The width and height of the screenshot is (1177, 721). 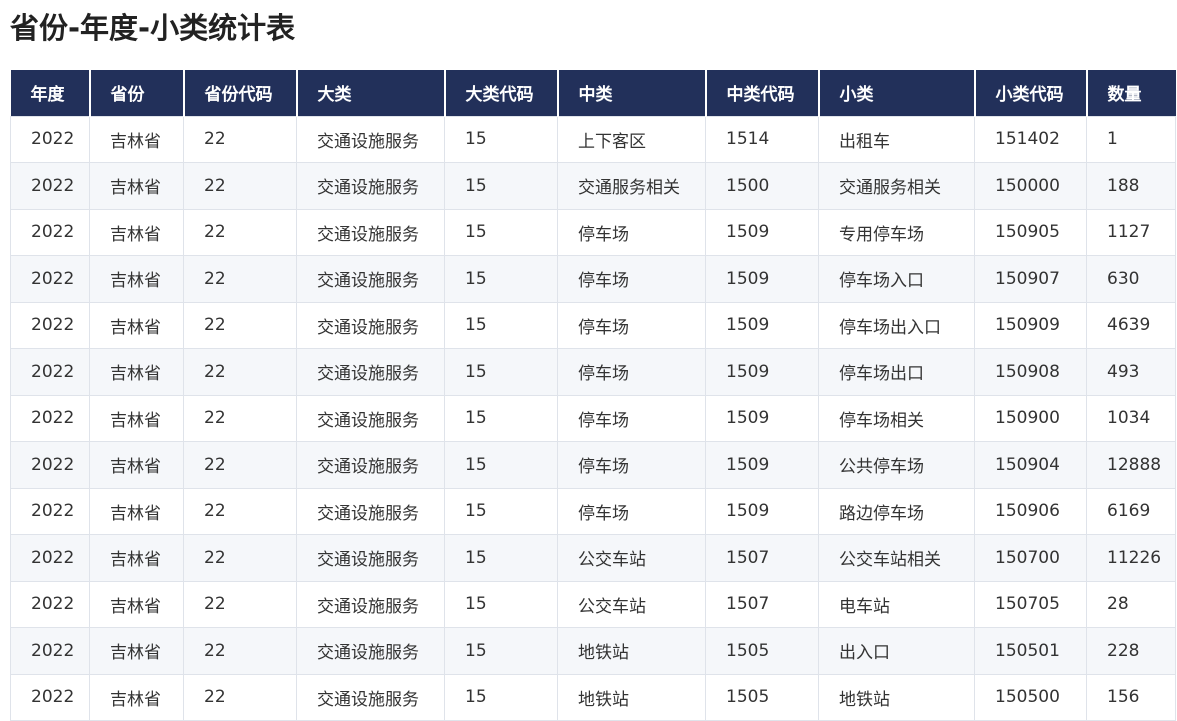 I want to click on cell-count: 1, so click(x=1131, y=139).